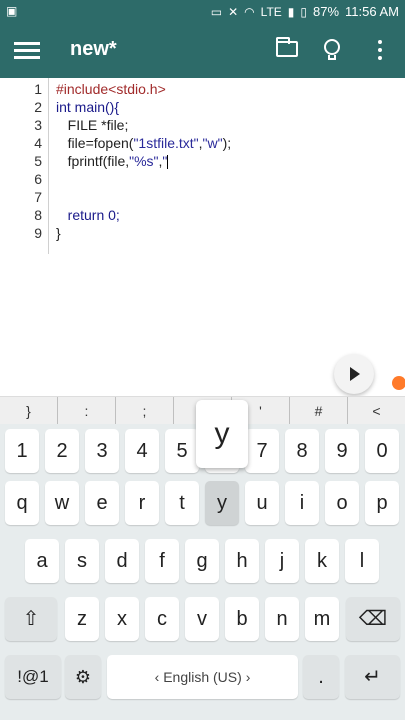  I want to click on key-f: f, so click(162, 561).